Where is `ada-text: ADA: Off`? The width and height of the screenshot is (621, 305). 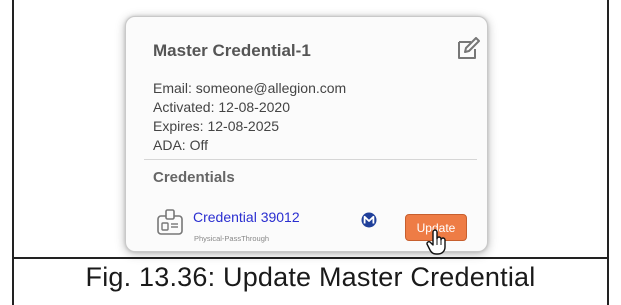
ada-text: ADA: Off is located at coordinates (180, 145).